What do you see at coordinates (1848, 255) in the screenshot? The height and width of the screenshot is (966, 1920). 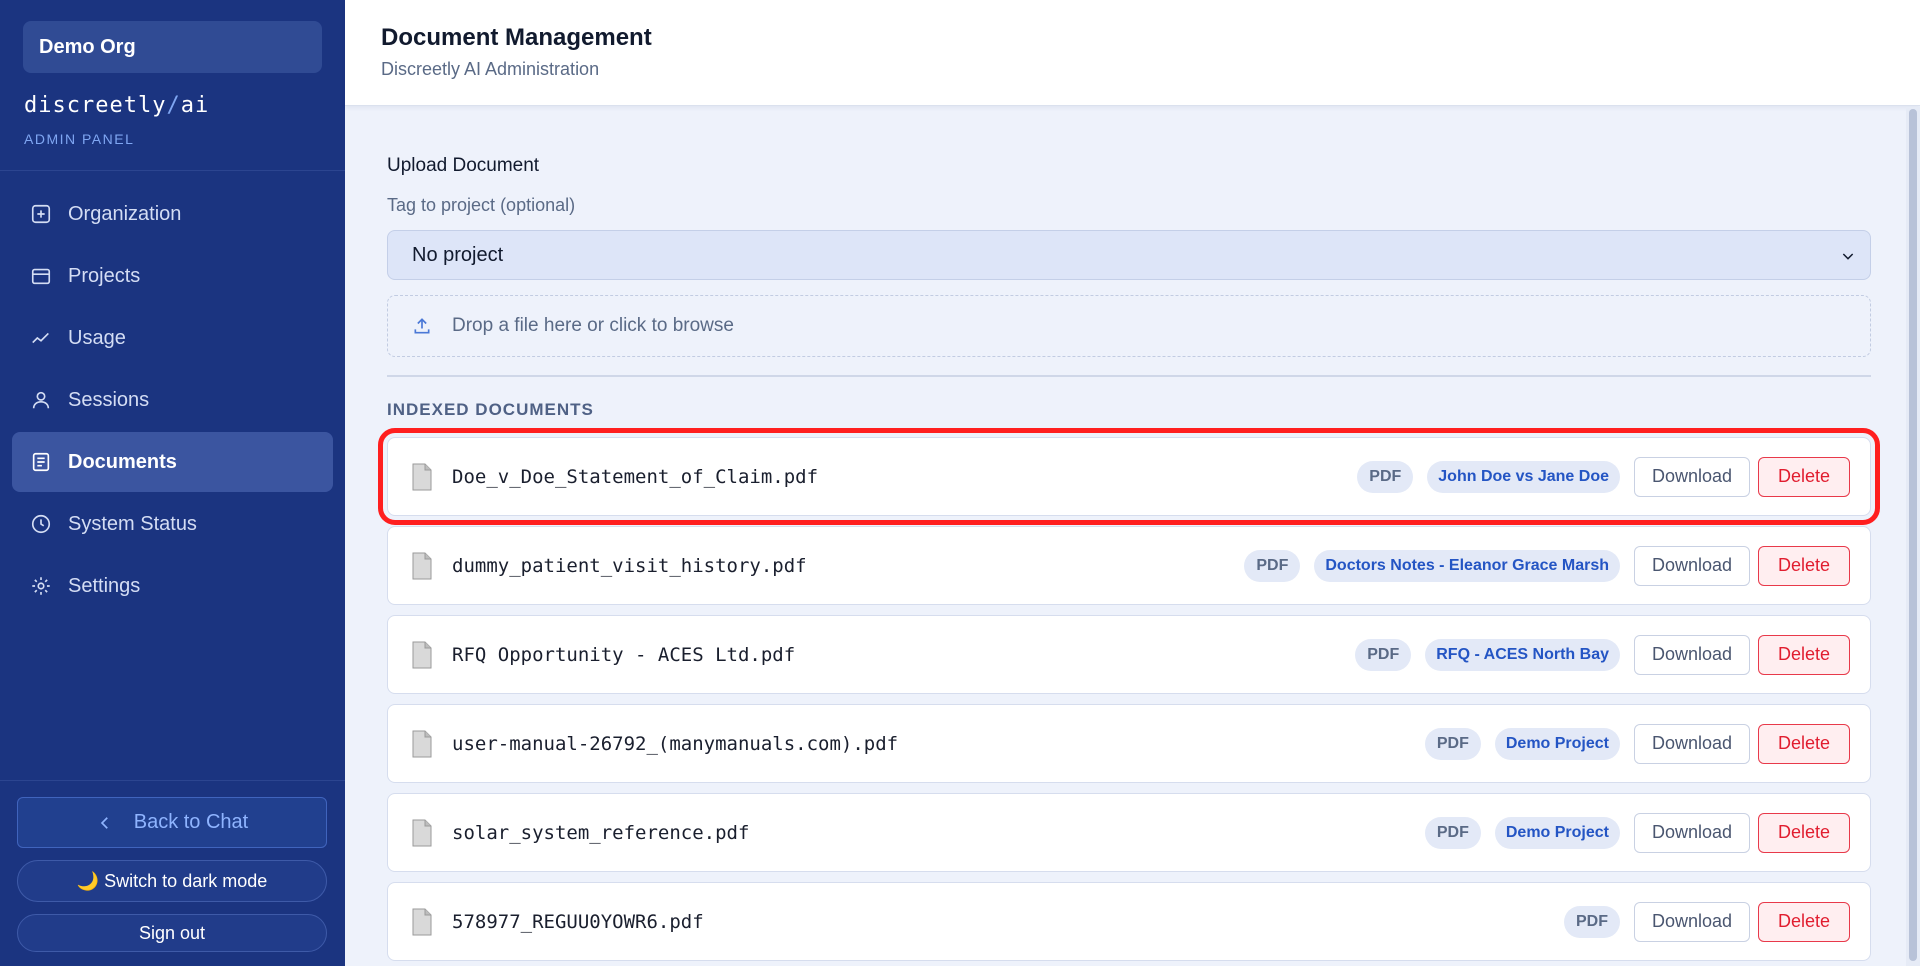 I see `chevron-down-icon` at bounding box center [1848, 255].